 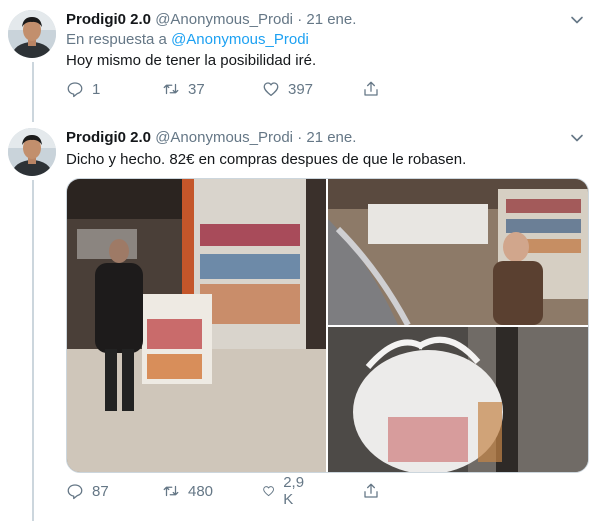 I want to click on reply-count: 87, so click(x=100, y=491).